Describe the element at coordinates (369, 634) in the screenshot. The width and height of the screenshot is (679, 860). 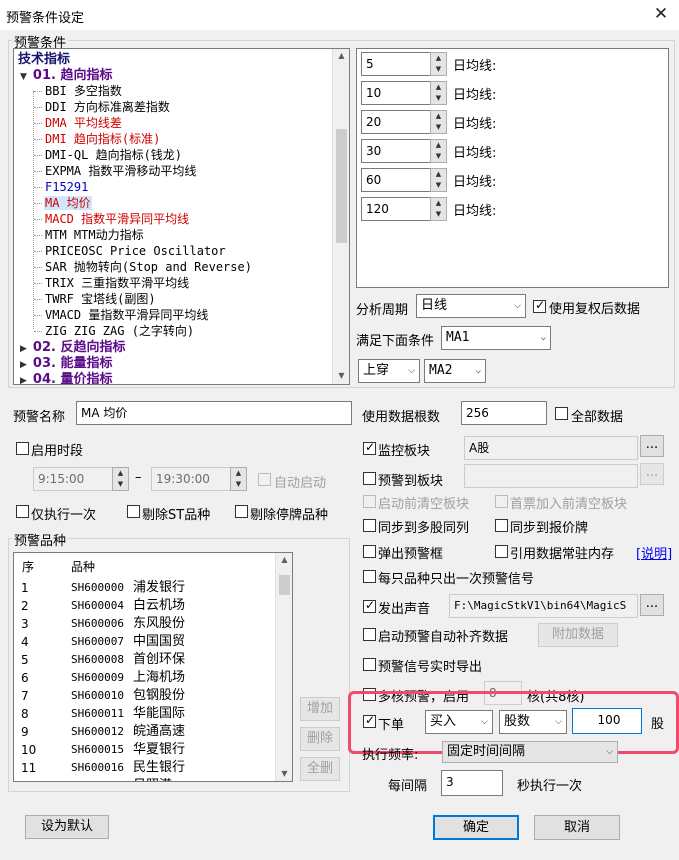
I see `auto-fill-checkbox` at that location.